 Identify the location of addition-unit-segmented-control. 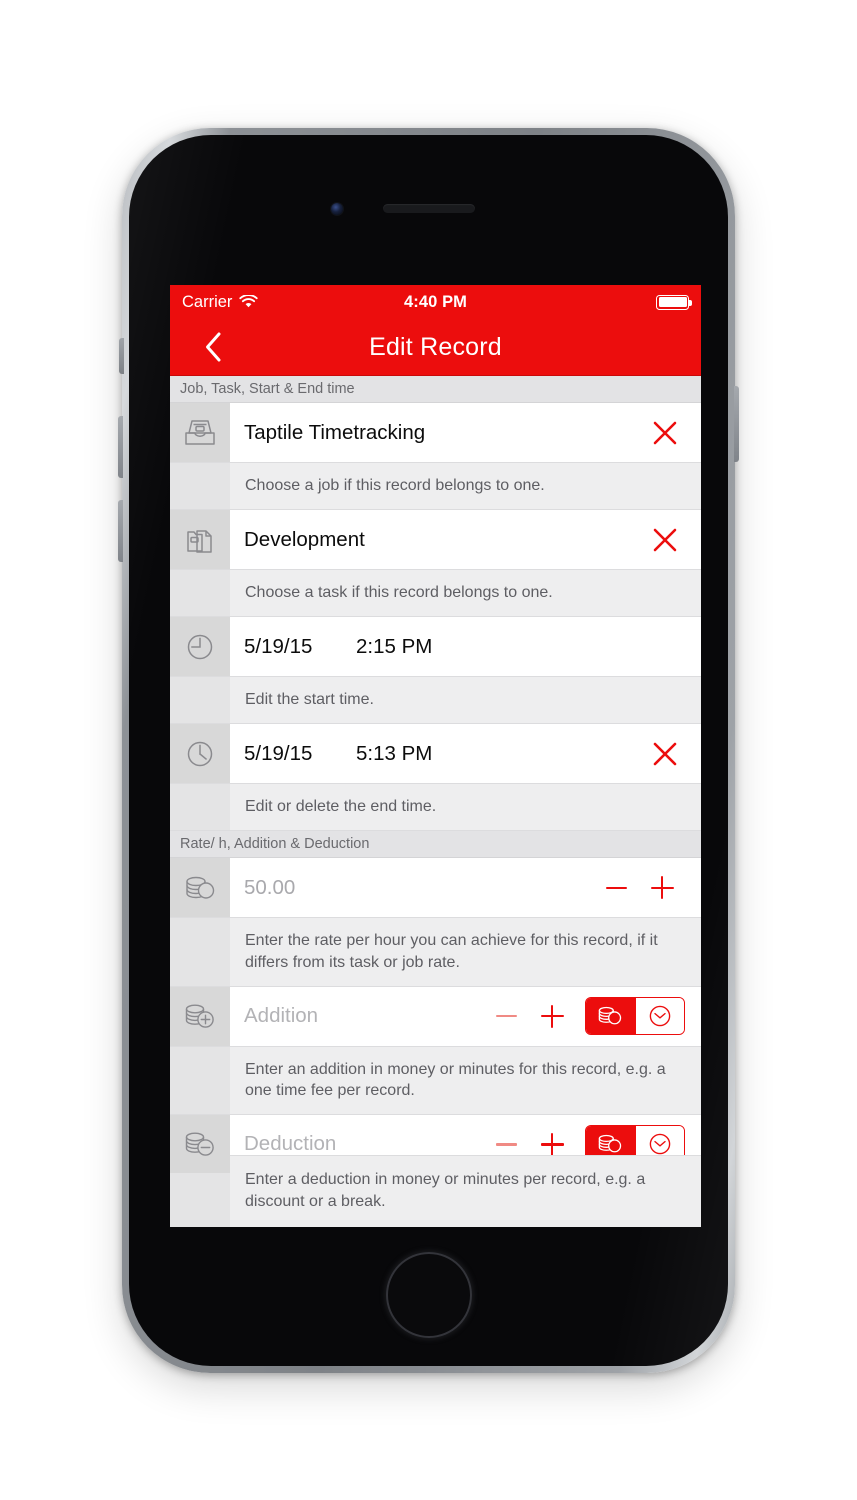
(635, 1016).